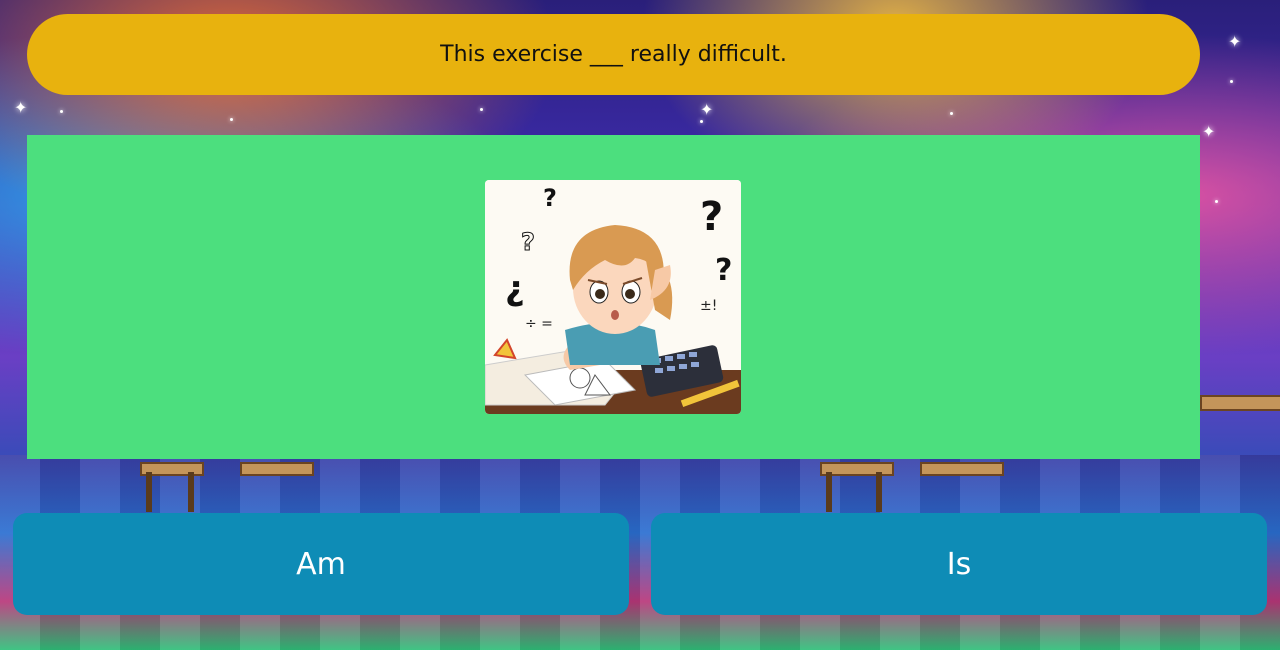 The width and height of the screenshot is (1280, 650). I want to click on answer-button-is: Is, so click(959, 564).